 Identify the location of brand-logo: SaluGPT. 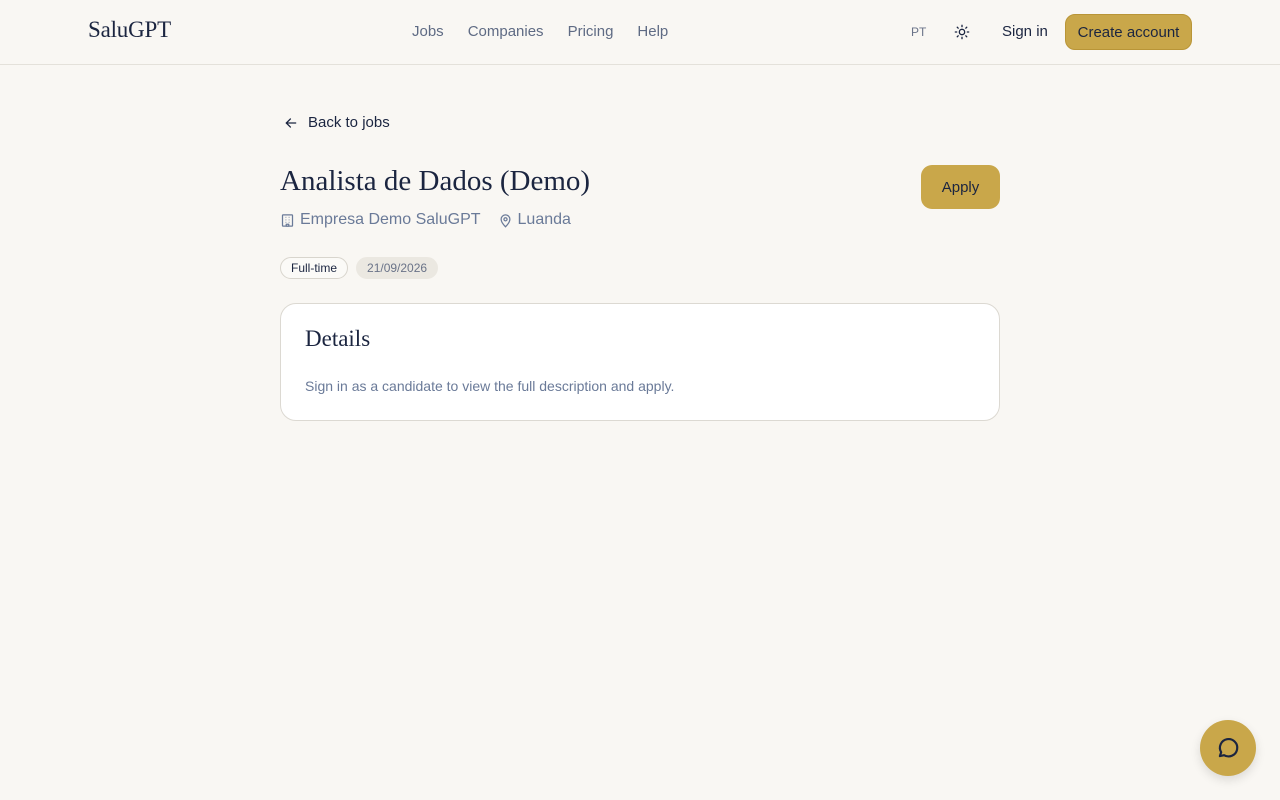
(129, 30).